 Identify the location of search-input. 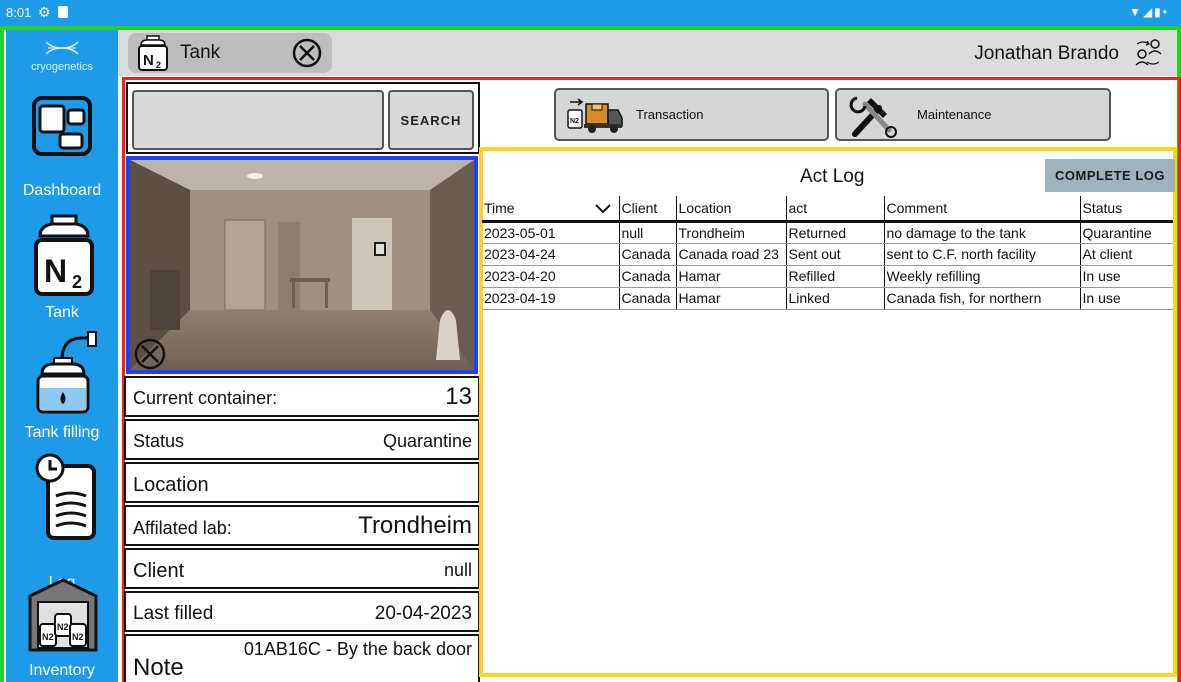
(258, 120).